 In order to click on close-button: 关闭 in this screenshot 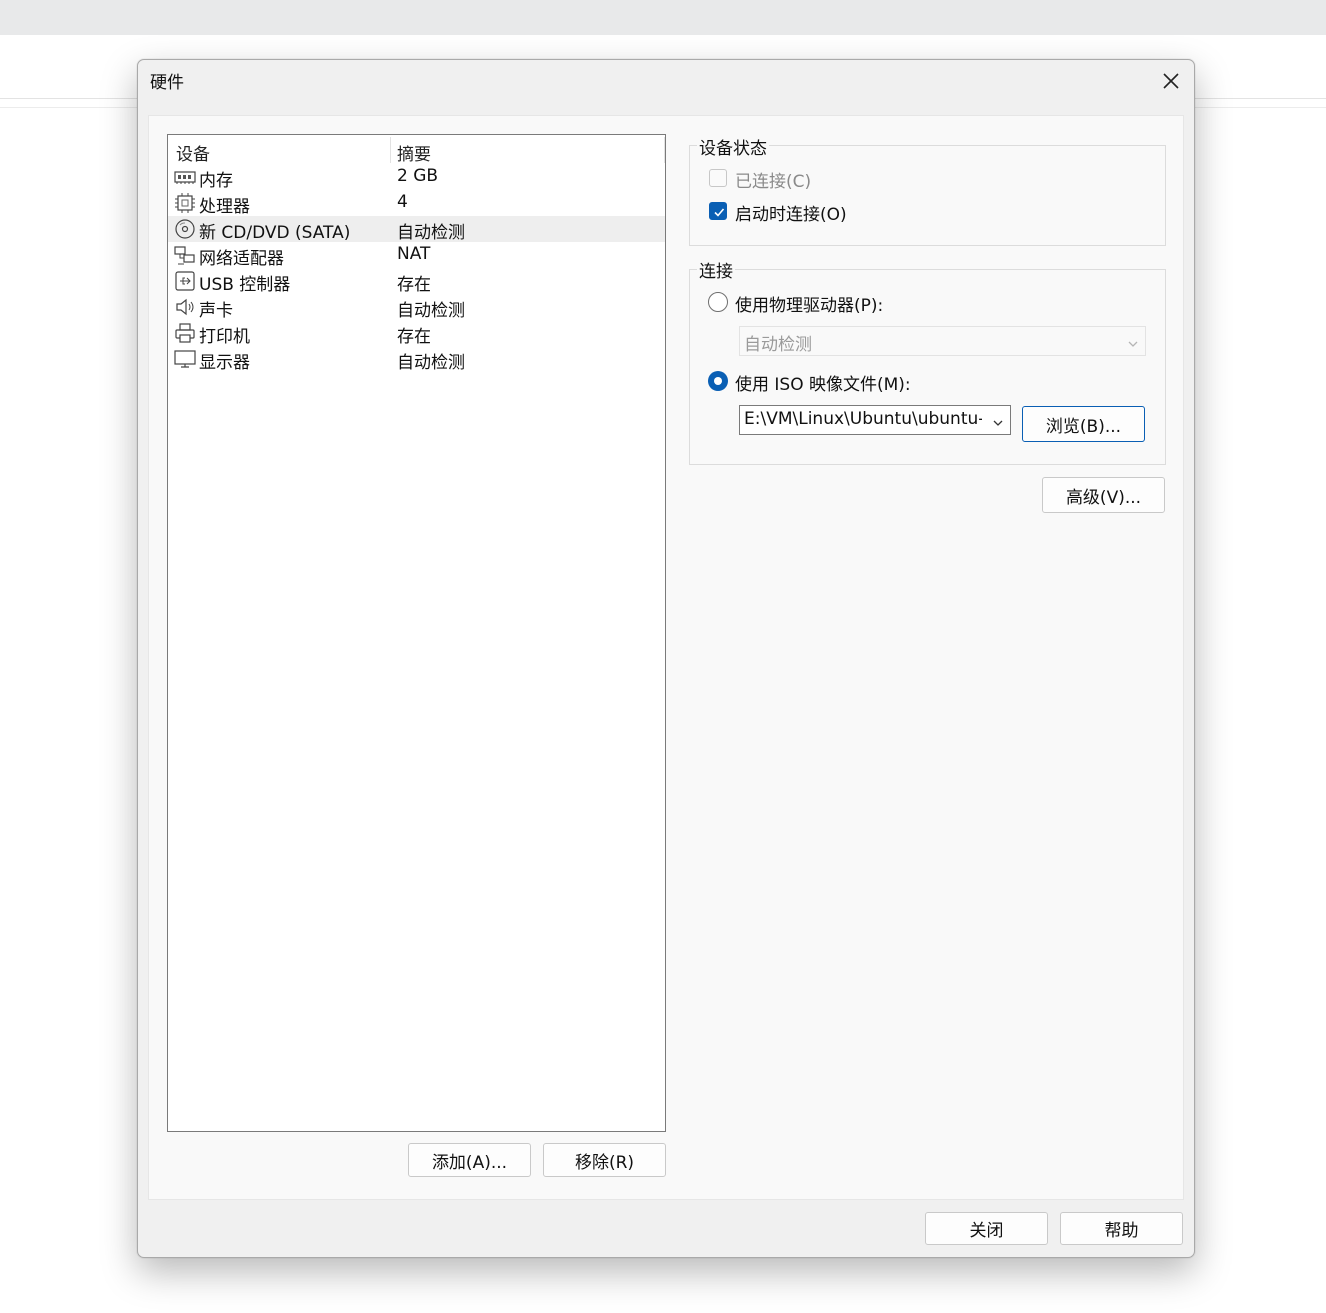, I will do `click(986, 1228)`.